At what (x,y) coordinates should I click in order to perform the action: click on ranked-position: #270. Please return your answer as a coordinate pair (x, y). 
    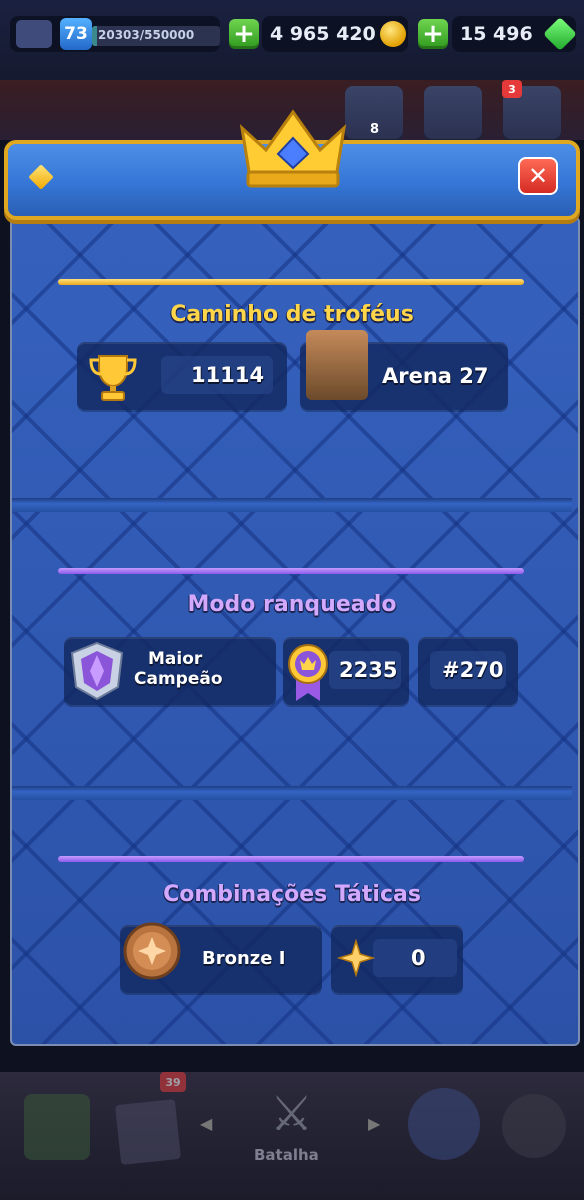
    Looking at the image, I should click on (473, 670).